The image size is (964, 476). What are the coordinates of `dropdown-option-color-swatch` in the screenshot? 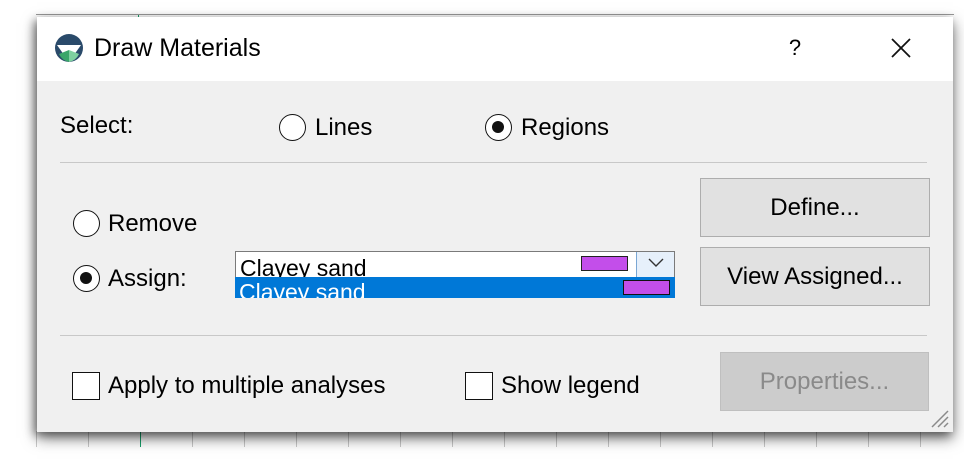 It's located at (646, 287).